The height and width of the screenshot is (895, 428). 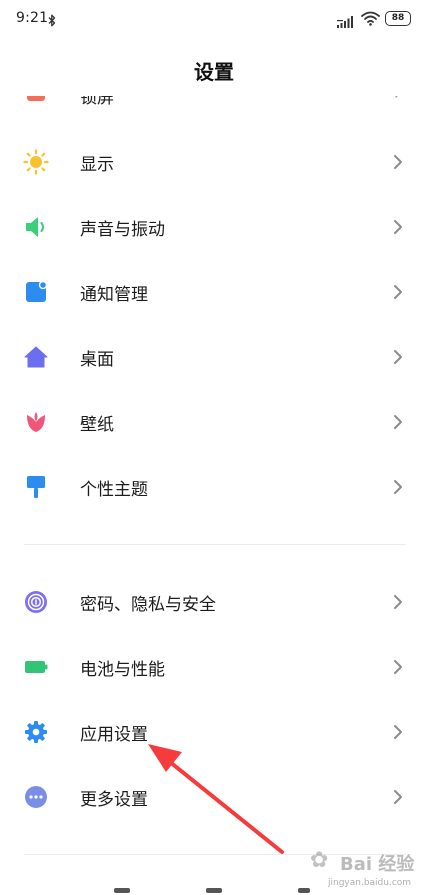 What do you see at coordinates (36, 797) in the screenshot?
I see `more-icon` at bounding box center [36, 797].